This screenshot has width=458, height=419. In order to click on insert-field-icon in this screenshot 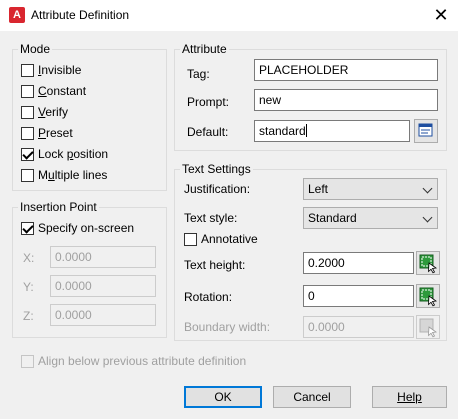, I will do `click(425, 130)`.